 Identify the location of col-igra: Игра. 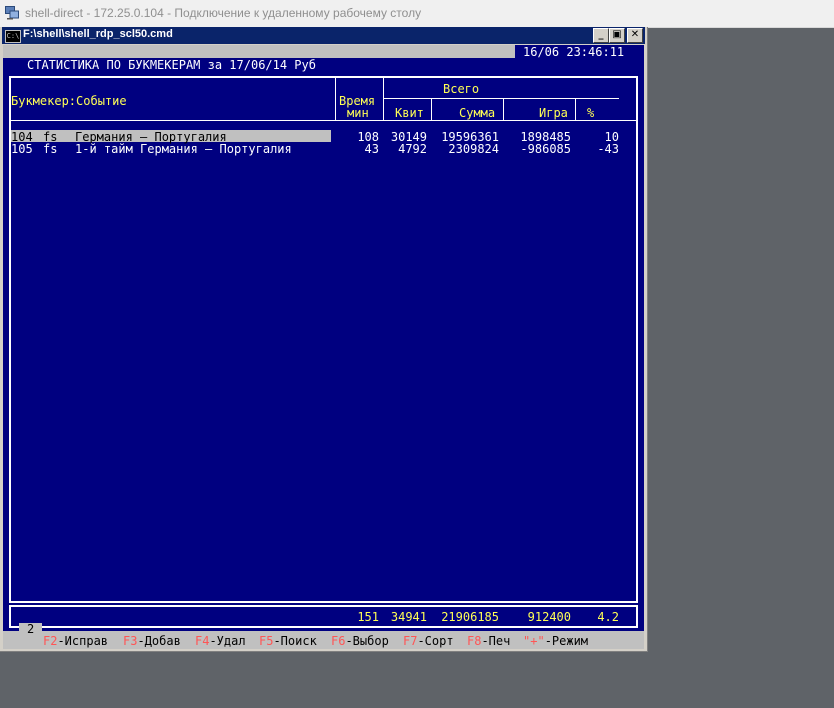
(553, 113).